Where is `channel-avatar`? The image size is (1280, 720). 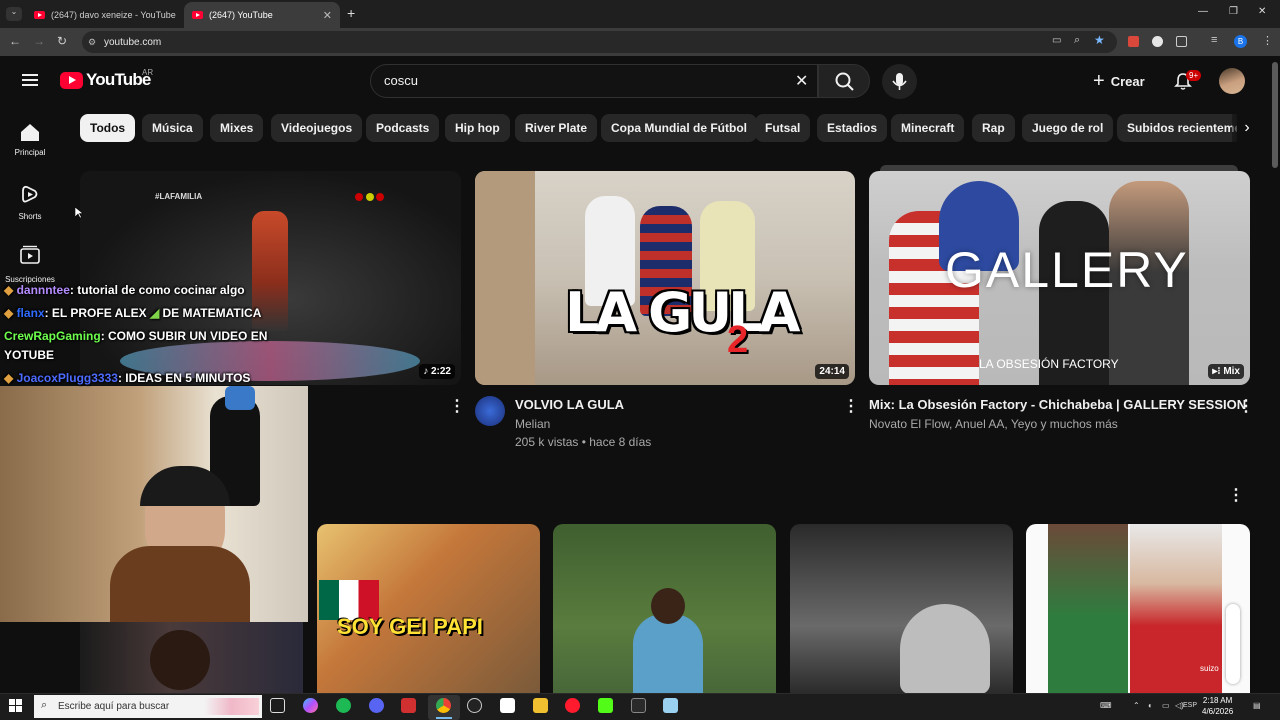
channel-avatar is located at coordinates (490, 411).